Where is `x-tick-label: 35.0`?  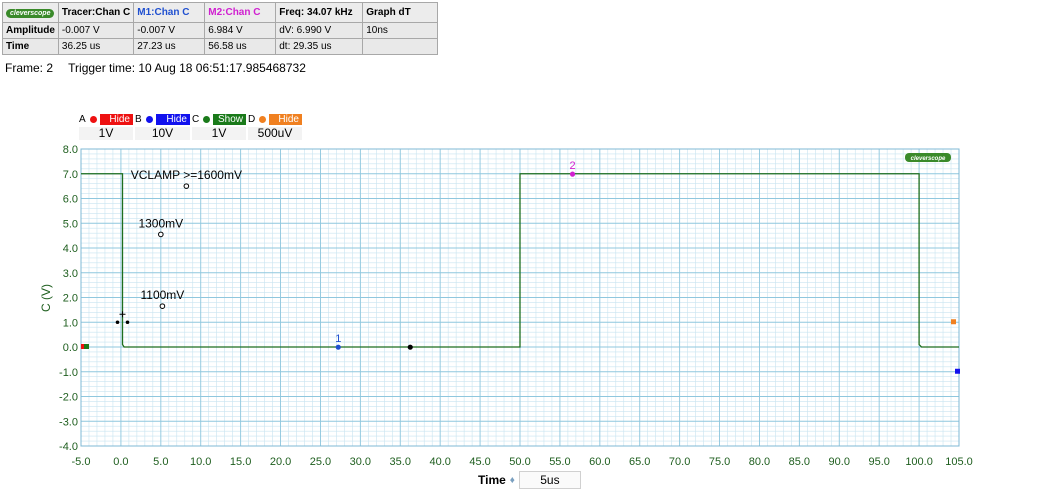
x-tick-label: 35.0 is located at coordinates (400, 462).